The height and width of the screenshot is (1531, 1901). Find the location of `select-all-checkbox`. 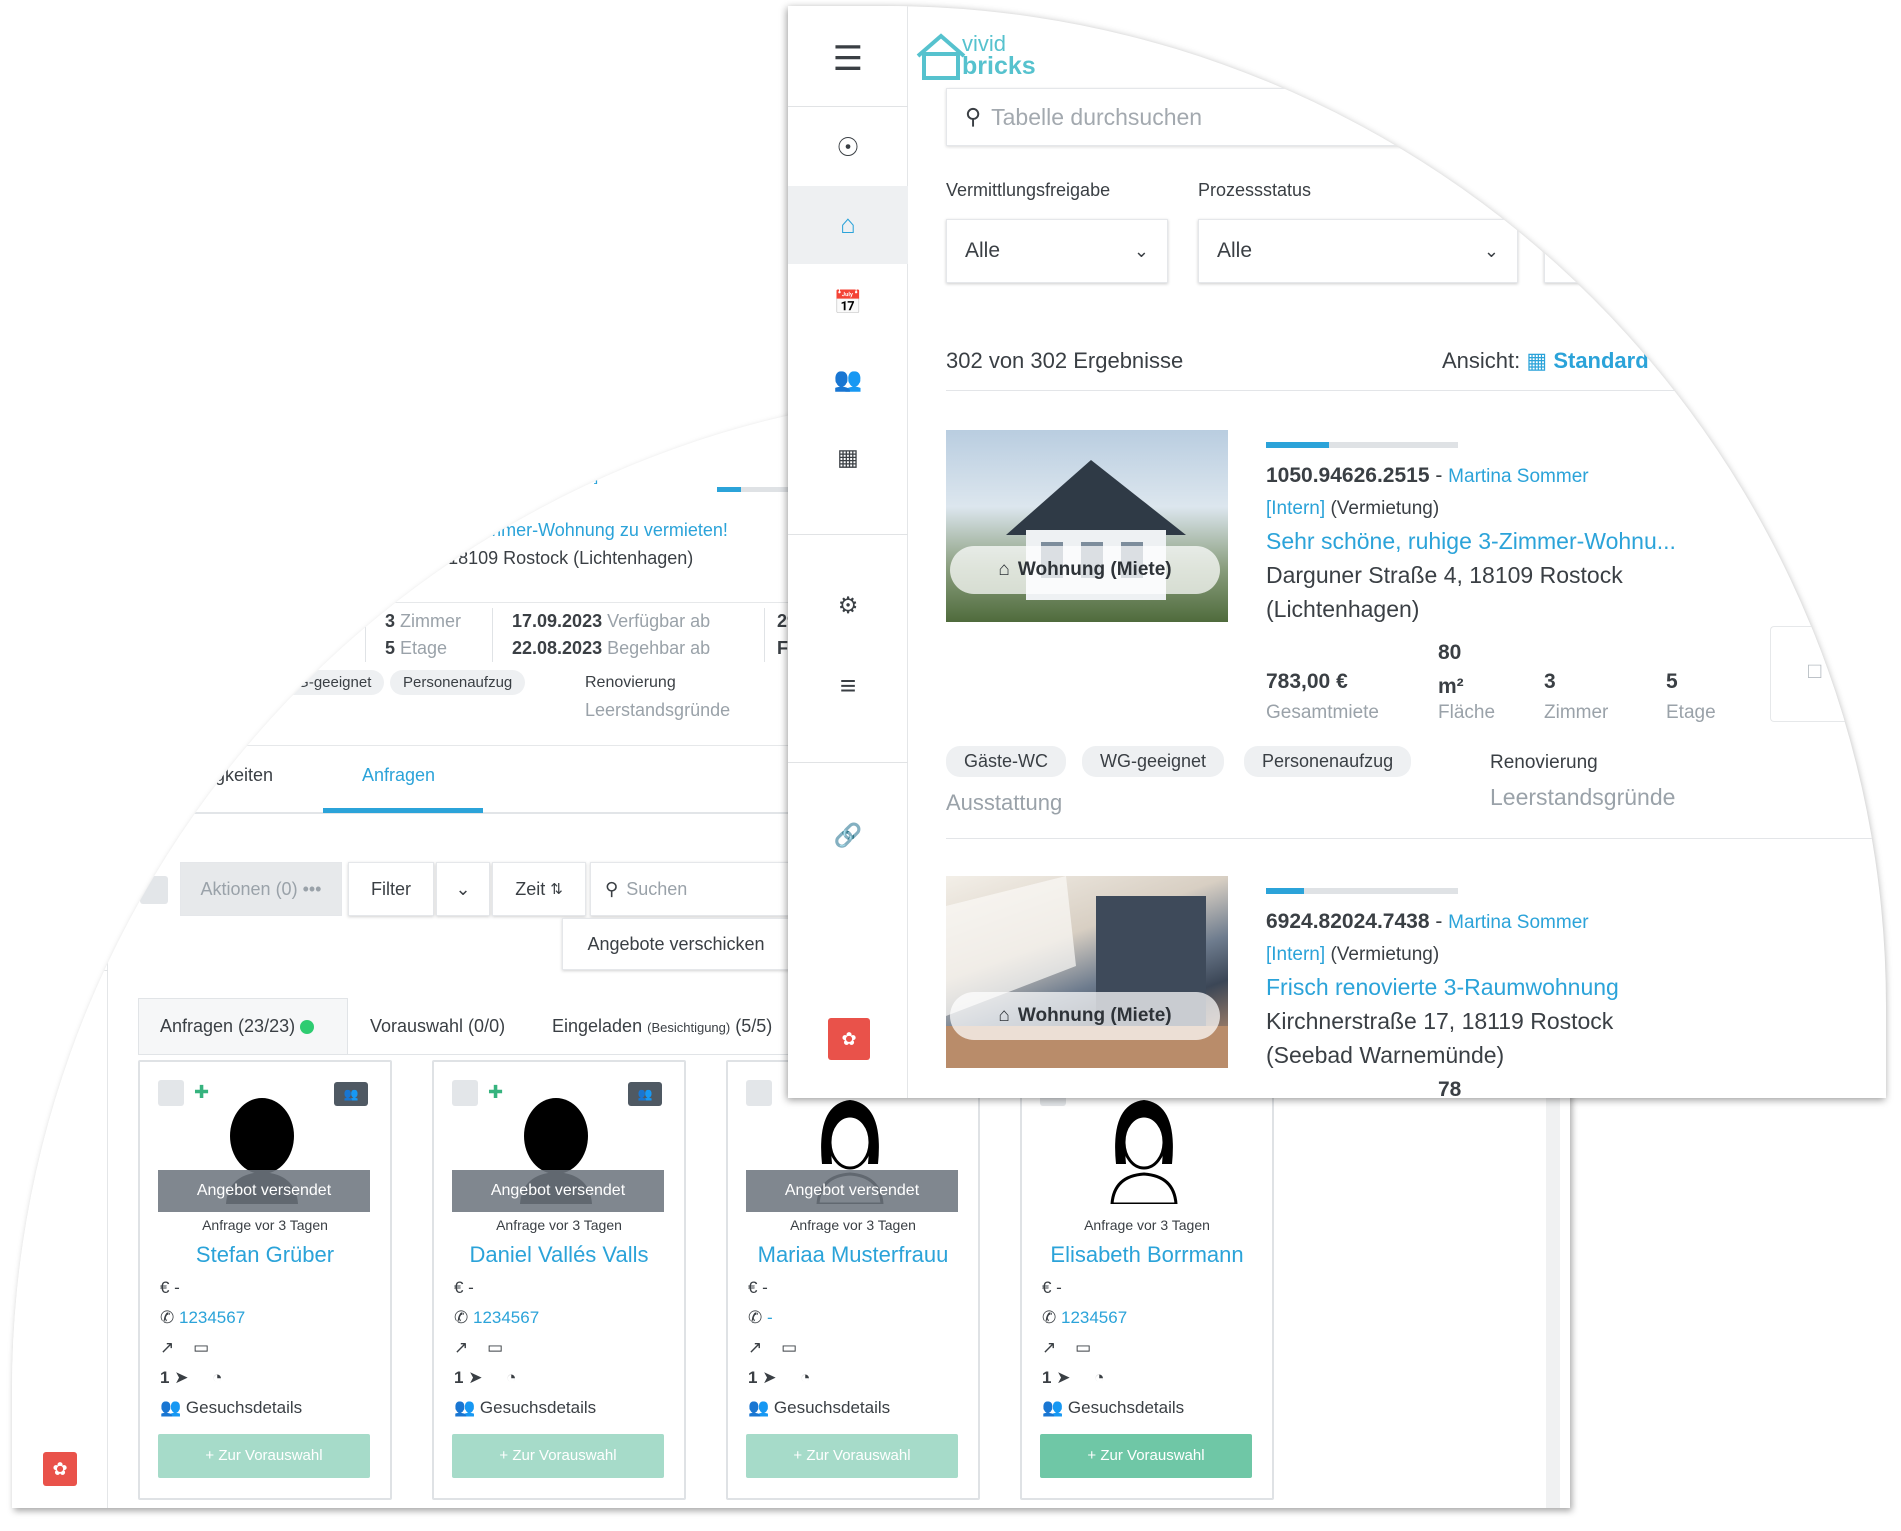

select-all-checkbox is located at coordinates (154, 890).